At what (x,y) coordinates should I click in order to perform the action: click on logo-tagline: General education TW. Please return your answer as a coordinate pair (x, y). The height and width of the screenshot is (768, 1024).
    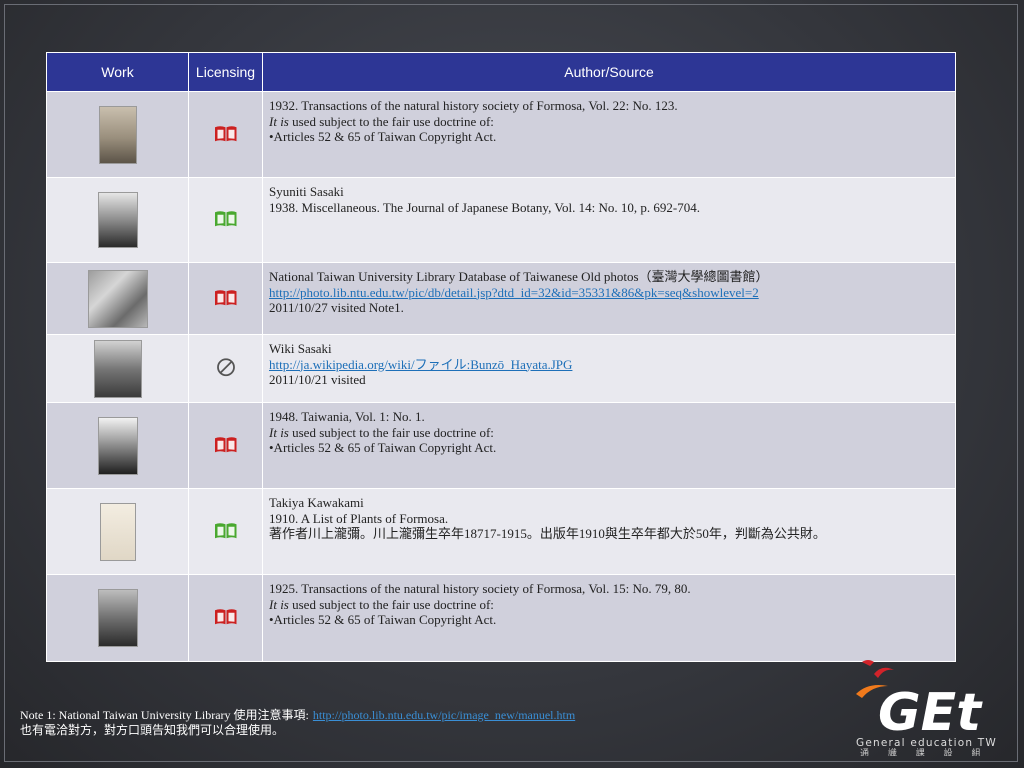
    Looking at the image, I should click on (926, 743).